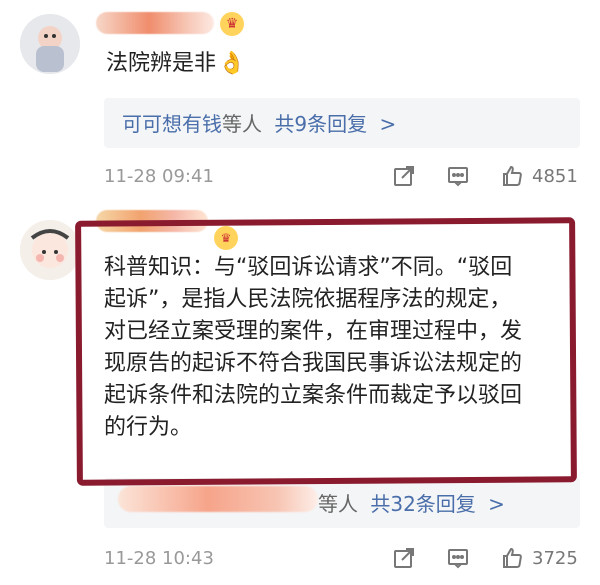 The height and width of the screenshot is (585, 600). Describe the element at coordinates (175, 64) in the screenshot. I see `comment-text: 法院辨是非👌` at that location.